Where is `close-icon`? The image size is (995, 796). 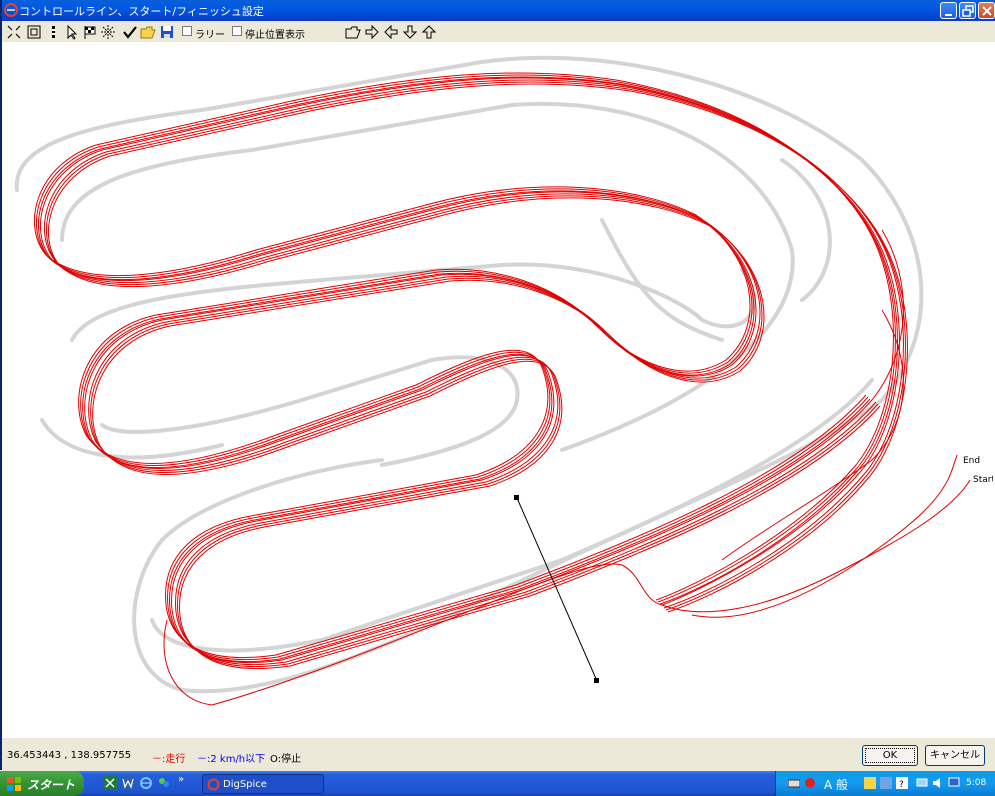 close-icon is located at coordinates (987, 11).